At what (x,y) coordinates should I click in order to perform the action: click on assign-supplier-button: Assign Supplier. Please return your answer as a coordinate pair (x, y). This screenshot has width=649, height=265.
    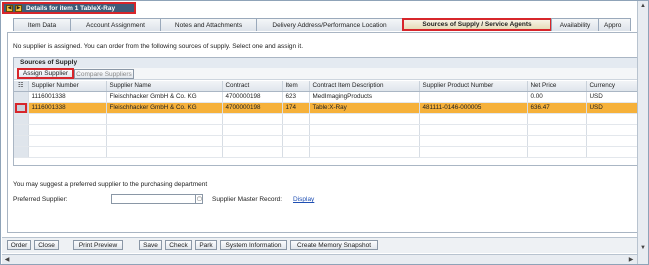
    Looking at the image, I should click on (45, 73).